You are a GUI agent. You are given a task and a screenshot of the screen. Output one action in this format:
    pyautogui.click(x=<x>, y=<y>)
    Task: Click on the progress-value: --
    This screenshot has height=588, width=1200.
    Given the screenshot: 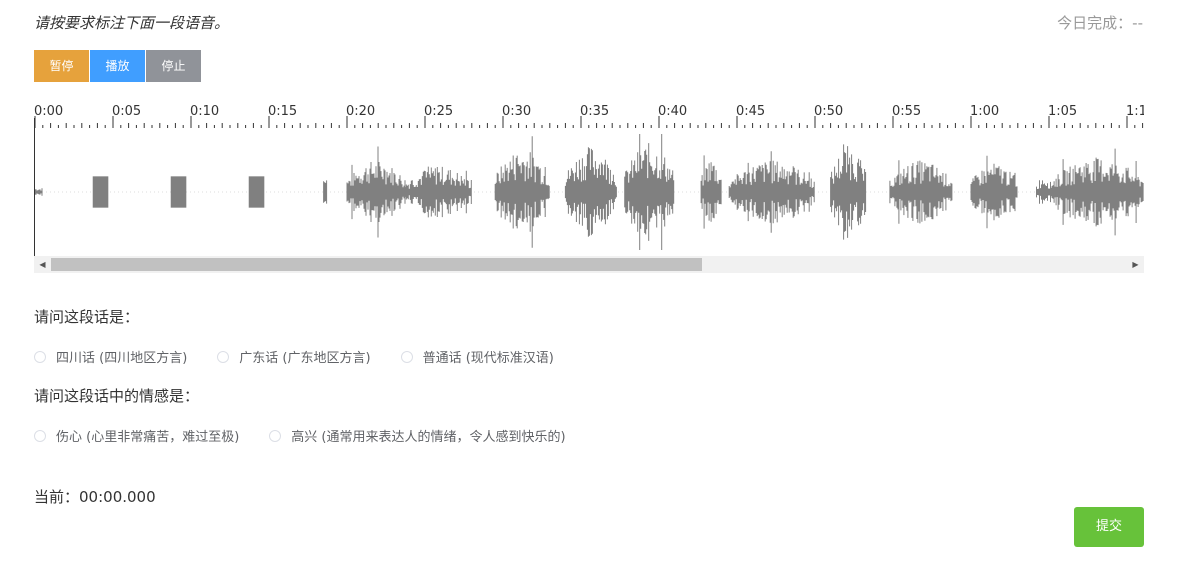 What is the action you would take?
    pyautogui.click(x=1137, y=23)
    